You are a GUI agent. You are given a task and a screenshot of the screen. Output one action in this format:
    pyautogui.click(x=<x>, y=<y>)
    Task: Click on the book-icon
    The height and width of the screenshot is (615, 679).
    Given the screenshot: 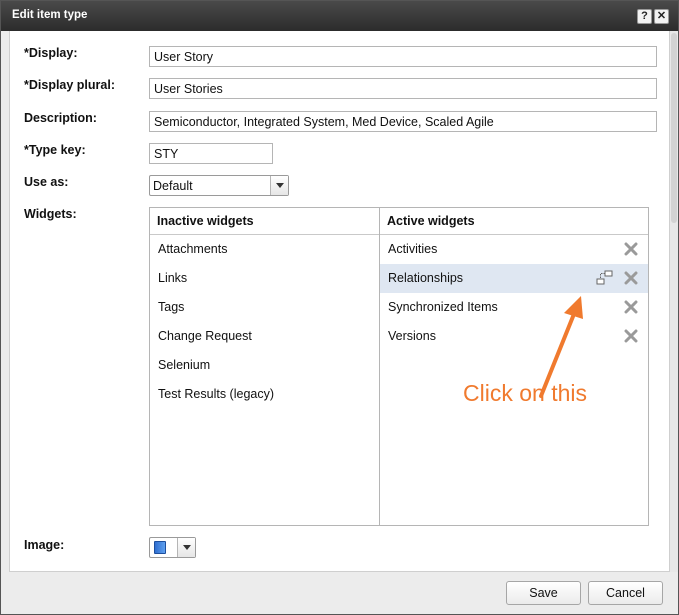 What is the action you would take?
    pyautogui.click(x=160, y=547)
    